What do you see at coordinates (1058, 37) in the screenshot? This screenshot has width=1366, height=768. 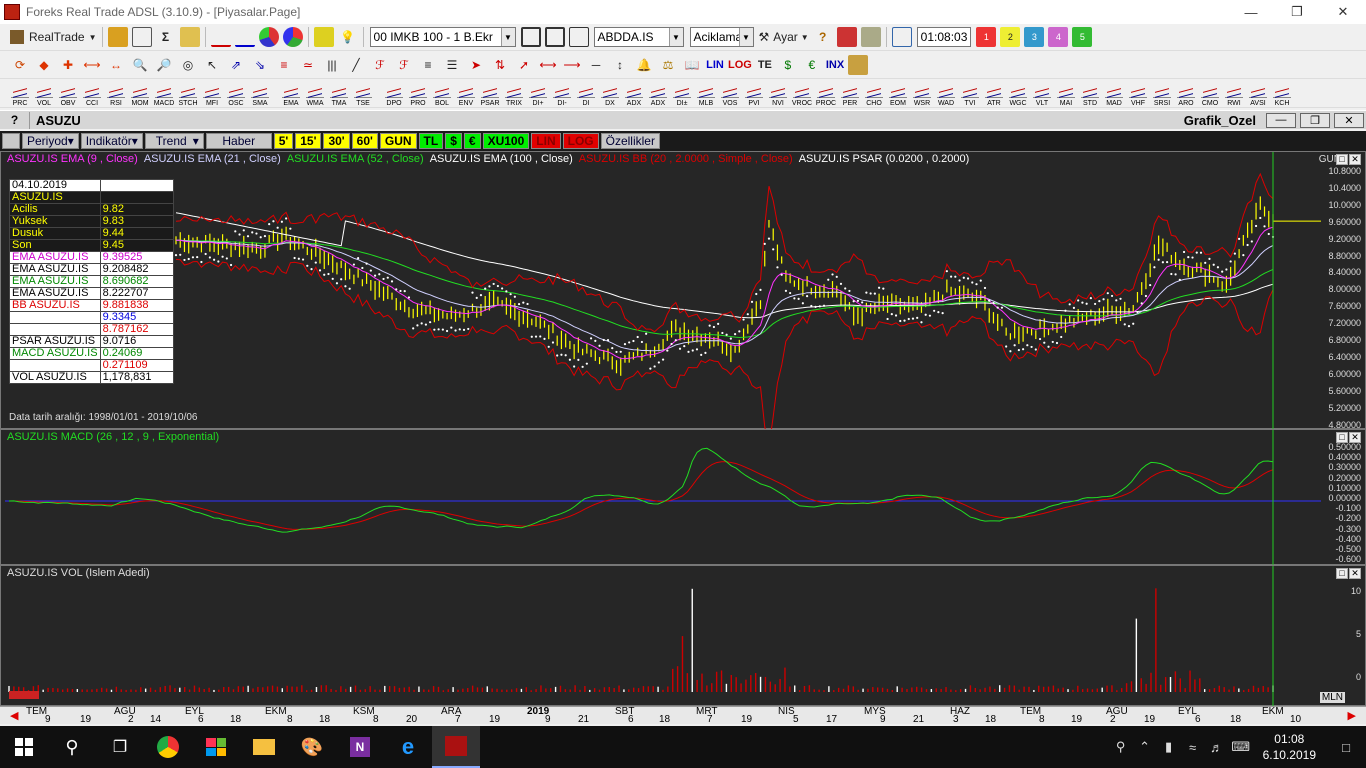 I see `page-4-icon: 4` at bounding box center [1058, 37].